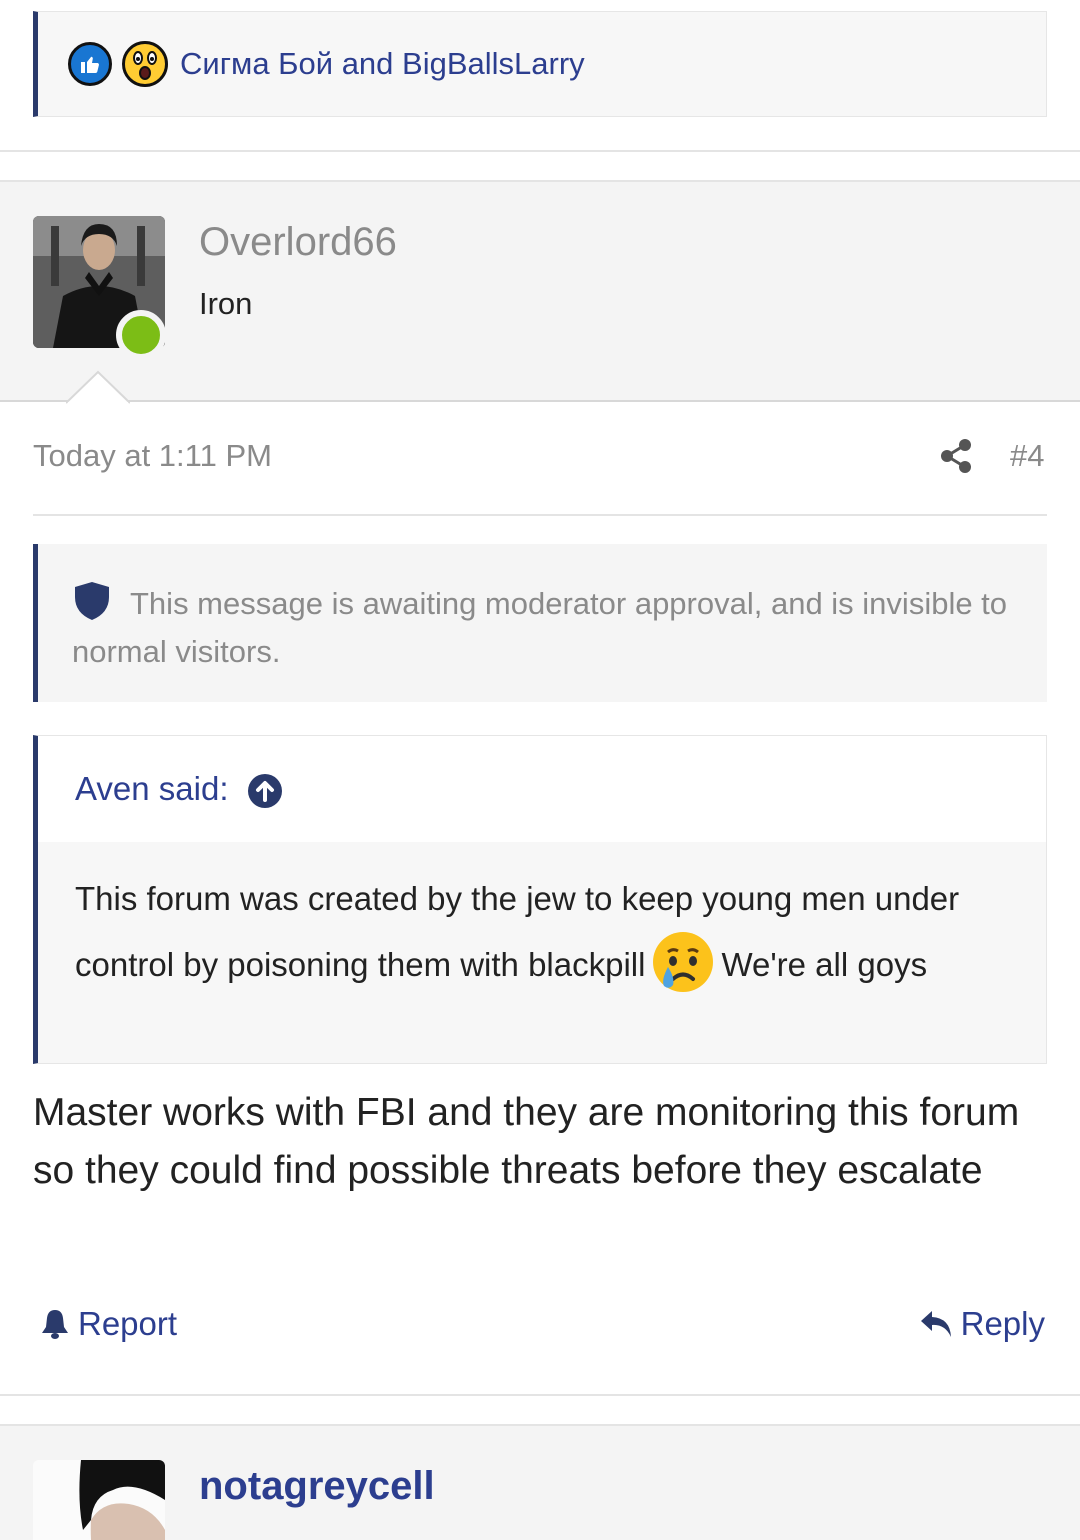  Describe the element at coordinates (542, 789) in the screenshot. I see `quote-header: Aven said:` at that location.